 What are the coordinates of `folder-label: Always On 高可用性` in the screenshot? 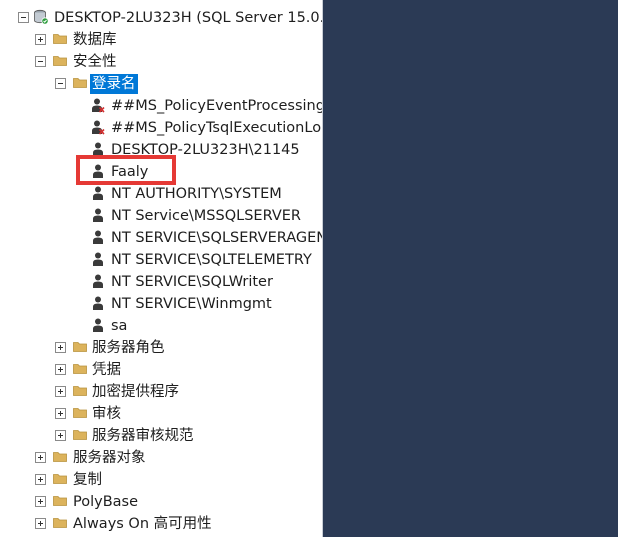 It's located at (142, 524).